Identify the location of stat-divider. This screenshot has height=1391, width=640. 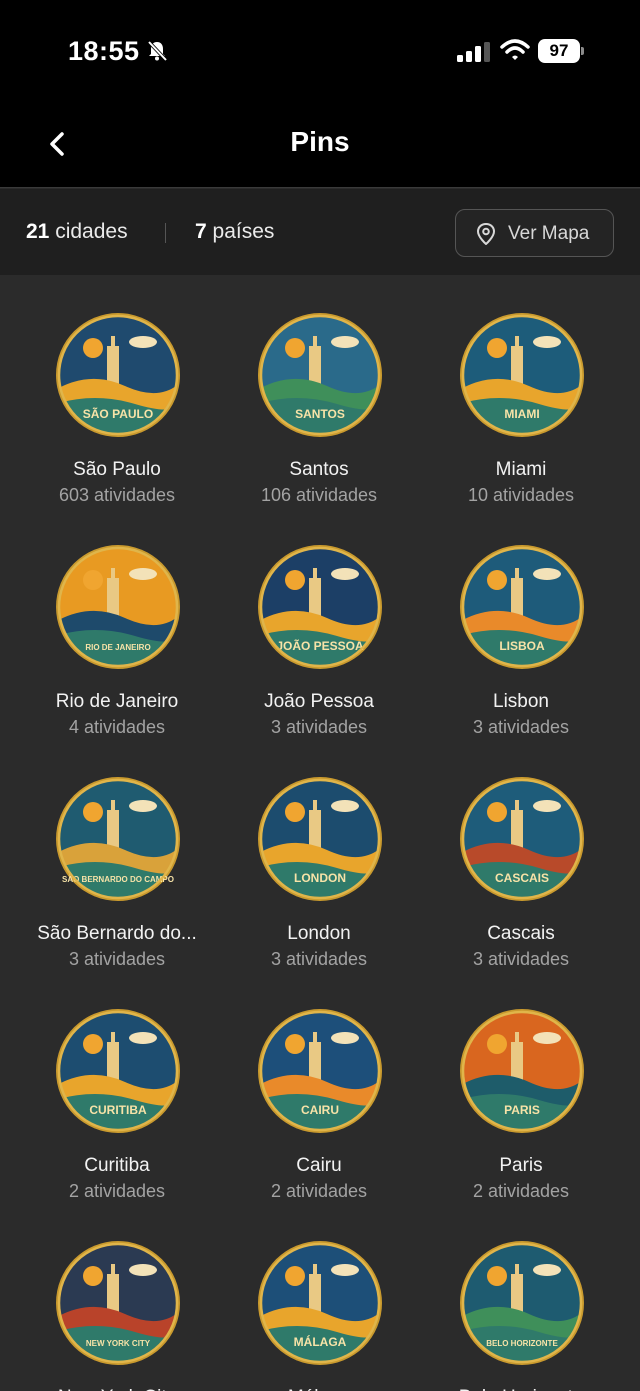
(165, 233).